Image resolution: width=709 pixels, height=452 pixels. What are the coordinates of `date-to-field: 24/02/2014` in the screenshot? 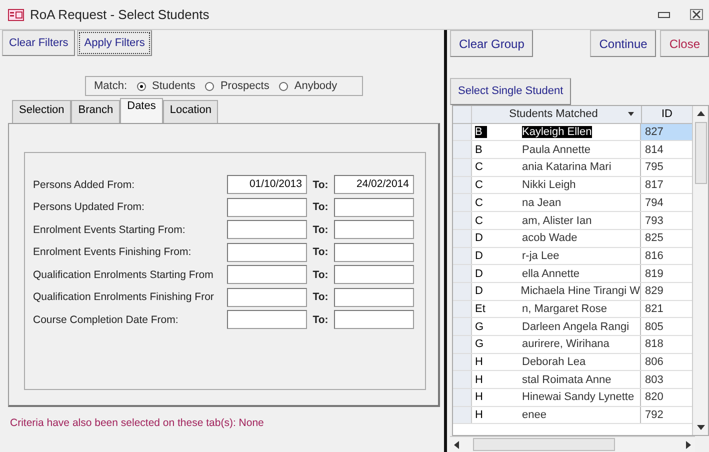 It's located at (374, 184).